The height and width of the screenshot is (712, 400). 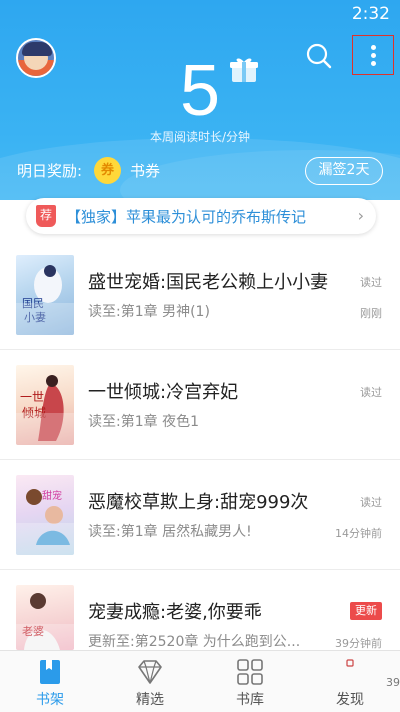 I want to click on discover-icon, so click(x=350, y=663).